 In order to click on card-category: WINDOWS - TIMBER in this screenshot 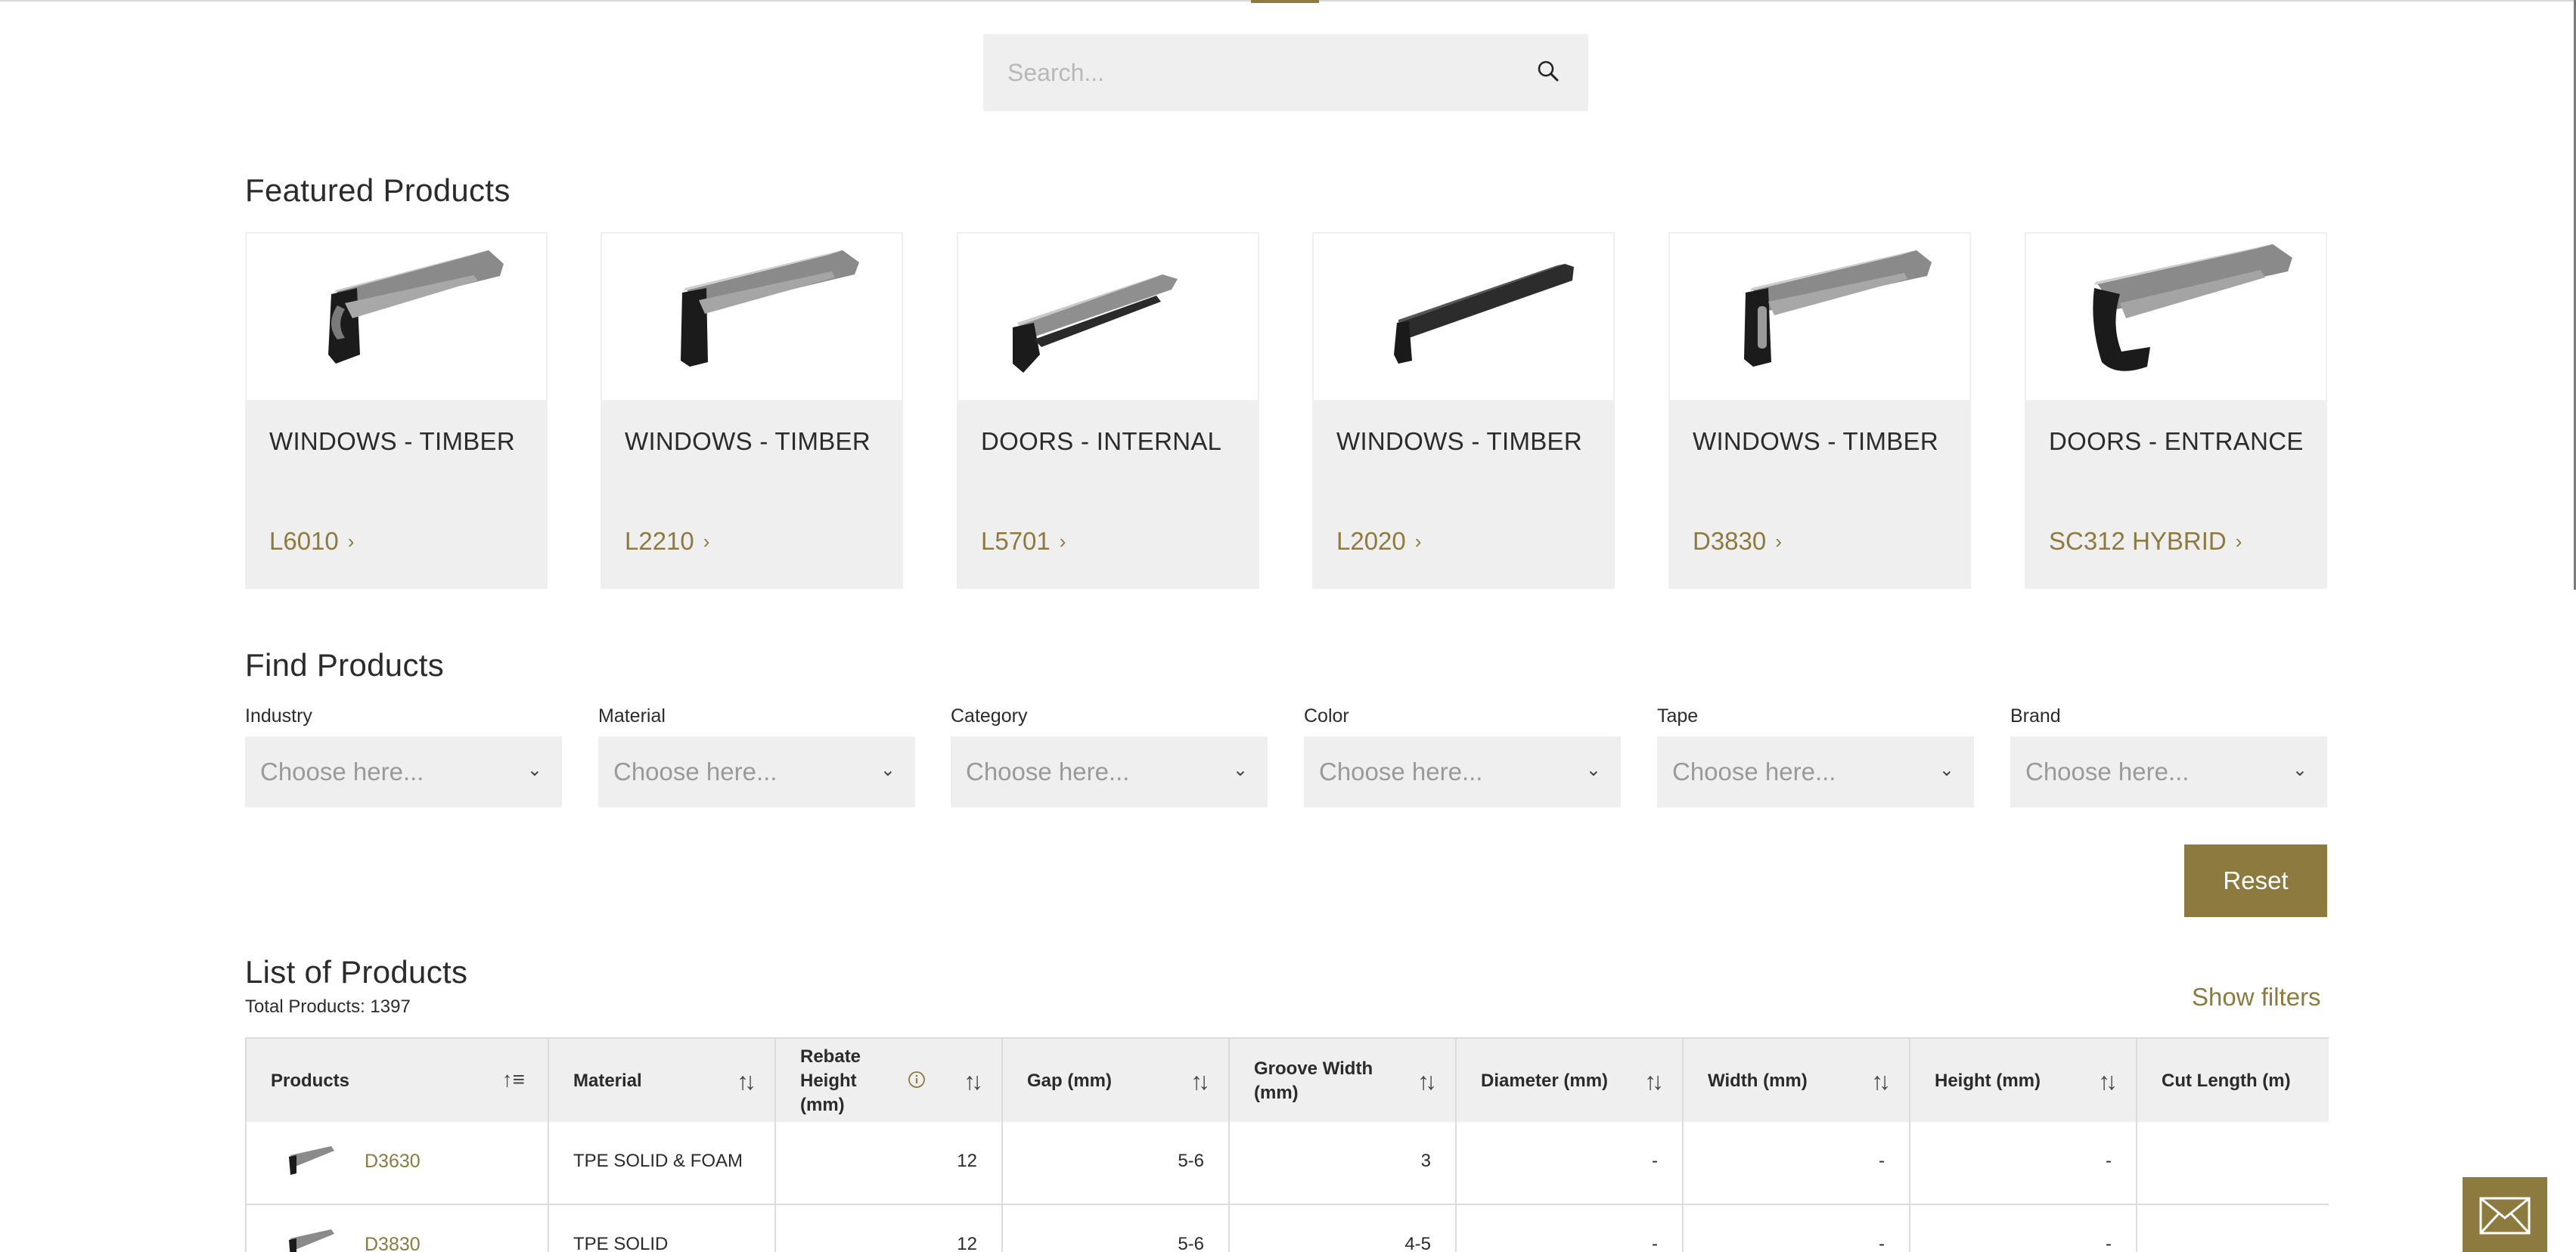, I will do `click(748, 441)`.